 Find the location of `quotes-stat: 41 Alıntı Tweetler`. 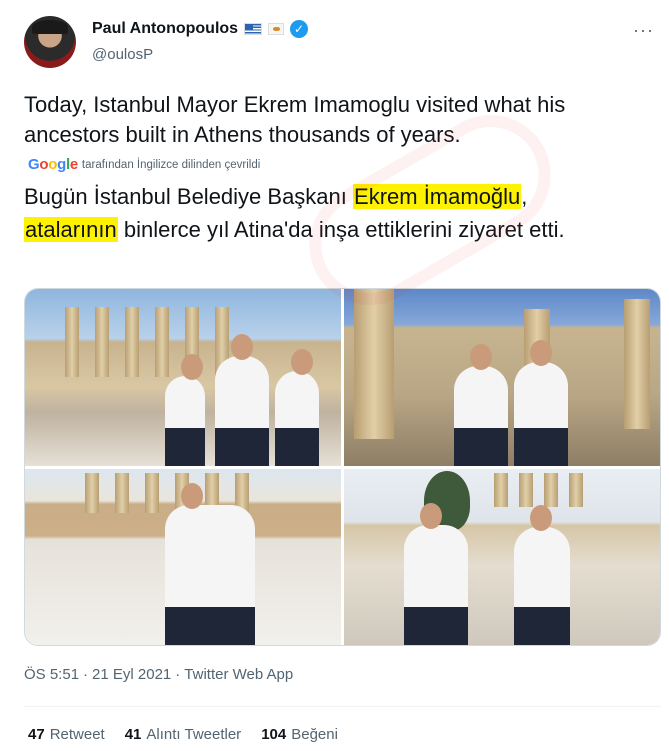

quotes-stat: 41 Alıntı Tweetler is located at coordinates (183, 734).